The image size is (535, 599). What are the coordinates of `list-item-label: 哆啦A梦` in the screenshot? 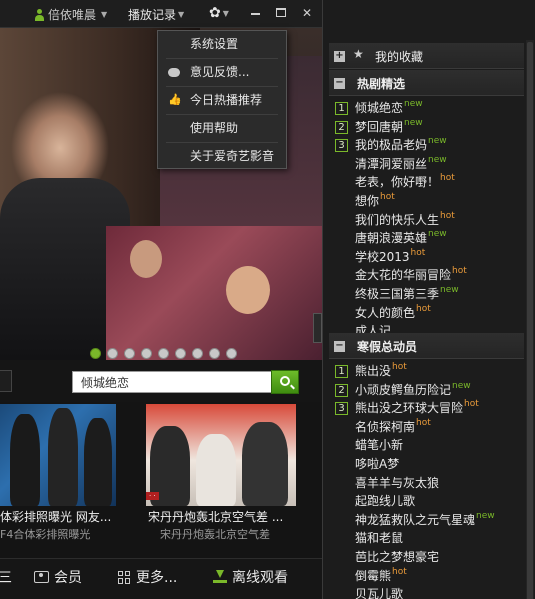 It's located at (377, 464).